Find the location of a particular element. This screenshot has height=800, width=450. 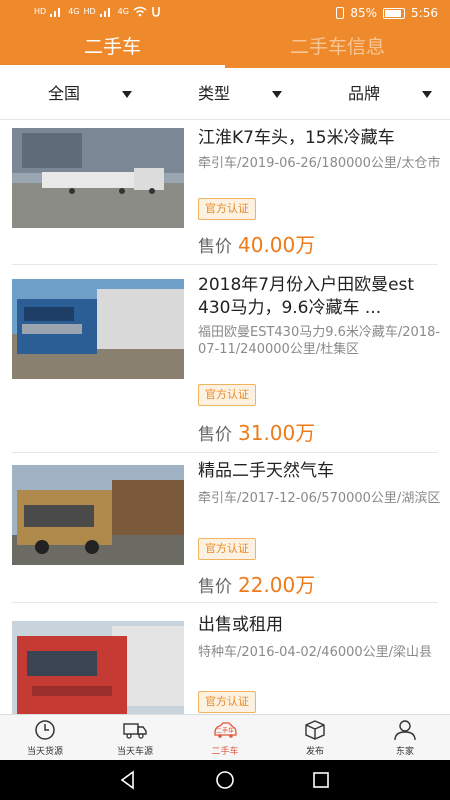

truck-icon is located at coordinates (135, 731).